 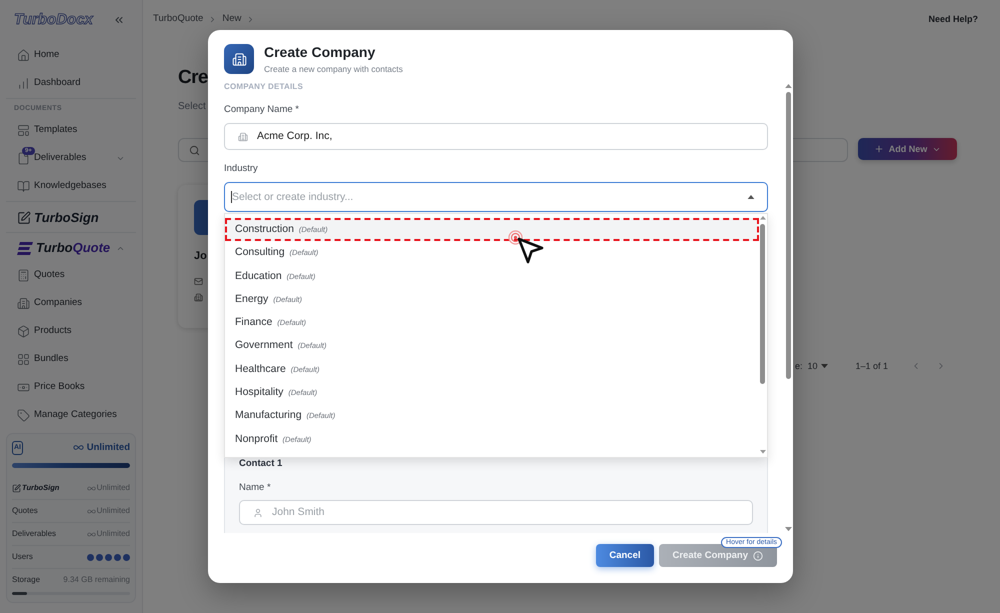 I want to click on section-heading: COMPANY DETAILS, so click(x=264, y=87).